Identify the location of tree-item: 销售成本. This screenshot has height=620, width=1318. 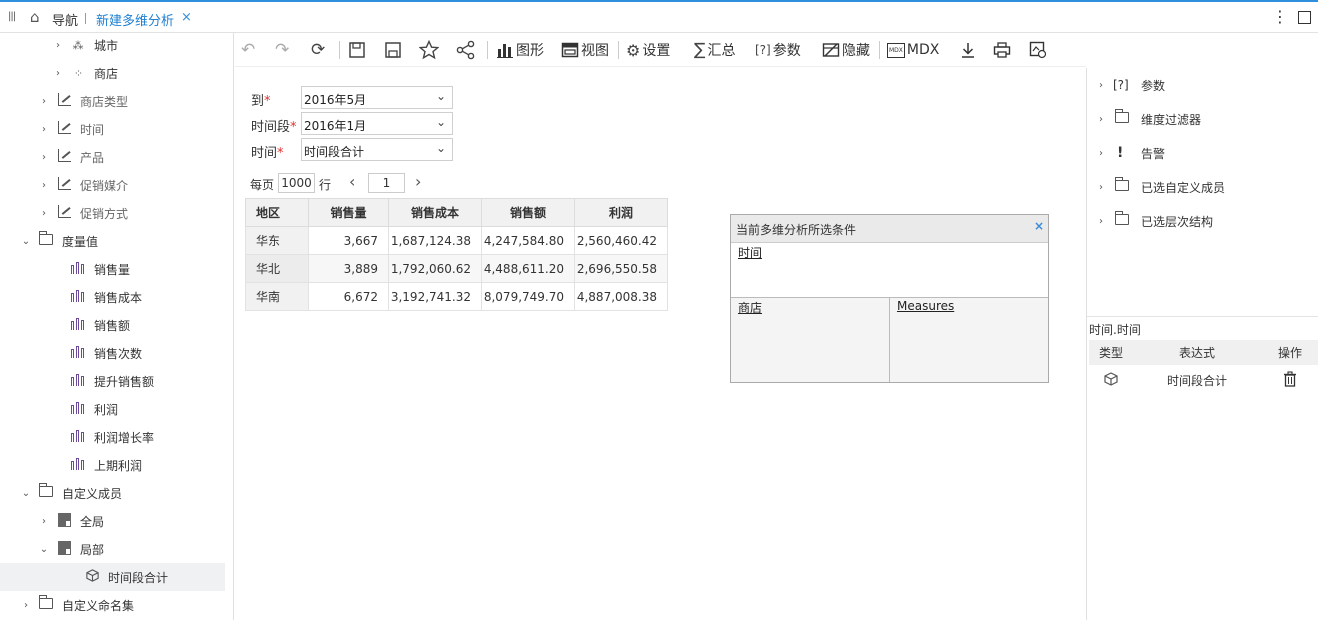
(116, 297).